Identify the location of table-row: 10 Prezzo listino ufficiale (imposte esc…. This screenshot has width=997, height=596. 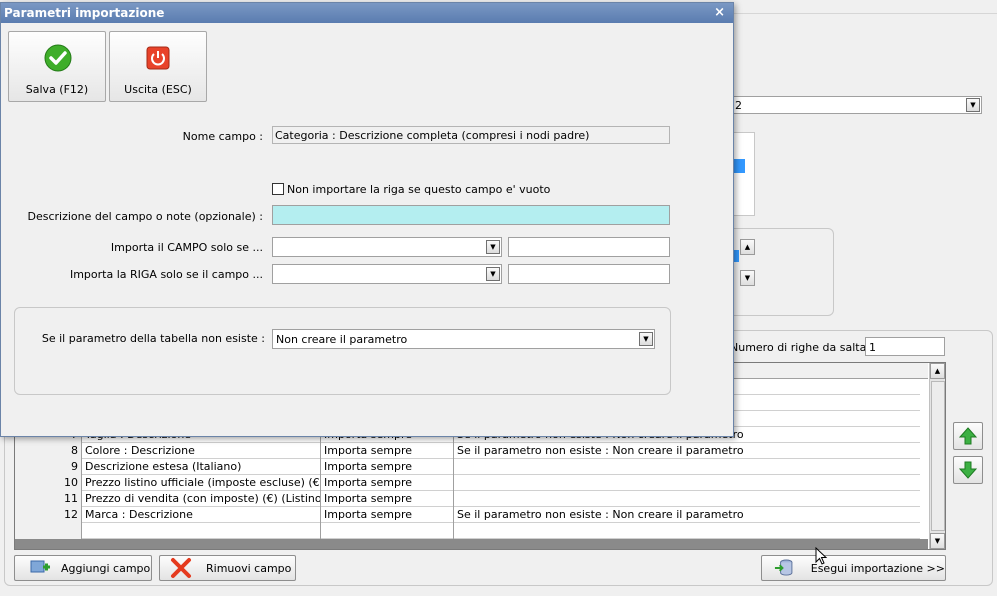
(467, 483).